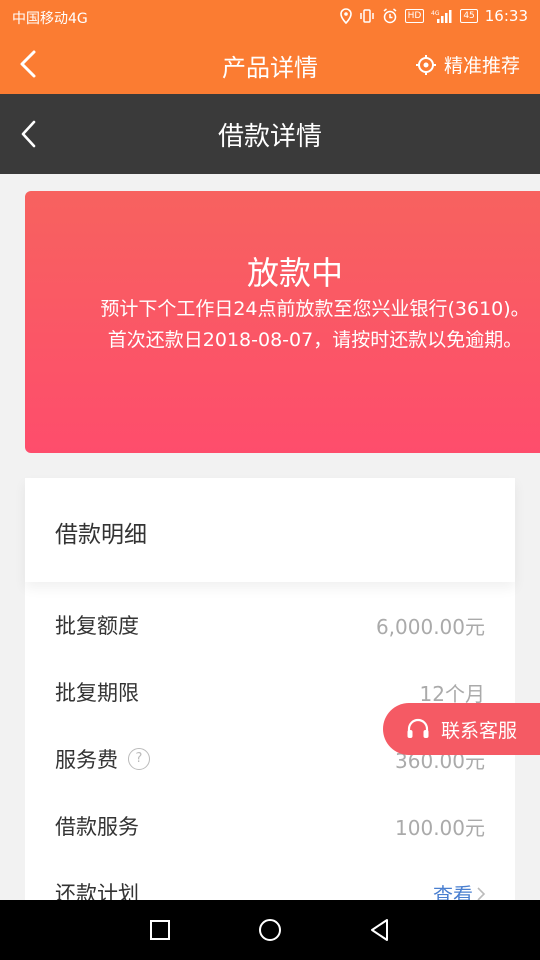  Describe the element at coordinates (479, 730) in the screenshot. I see `customer-service-label: 联系客服` at that location.